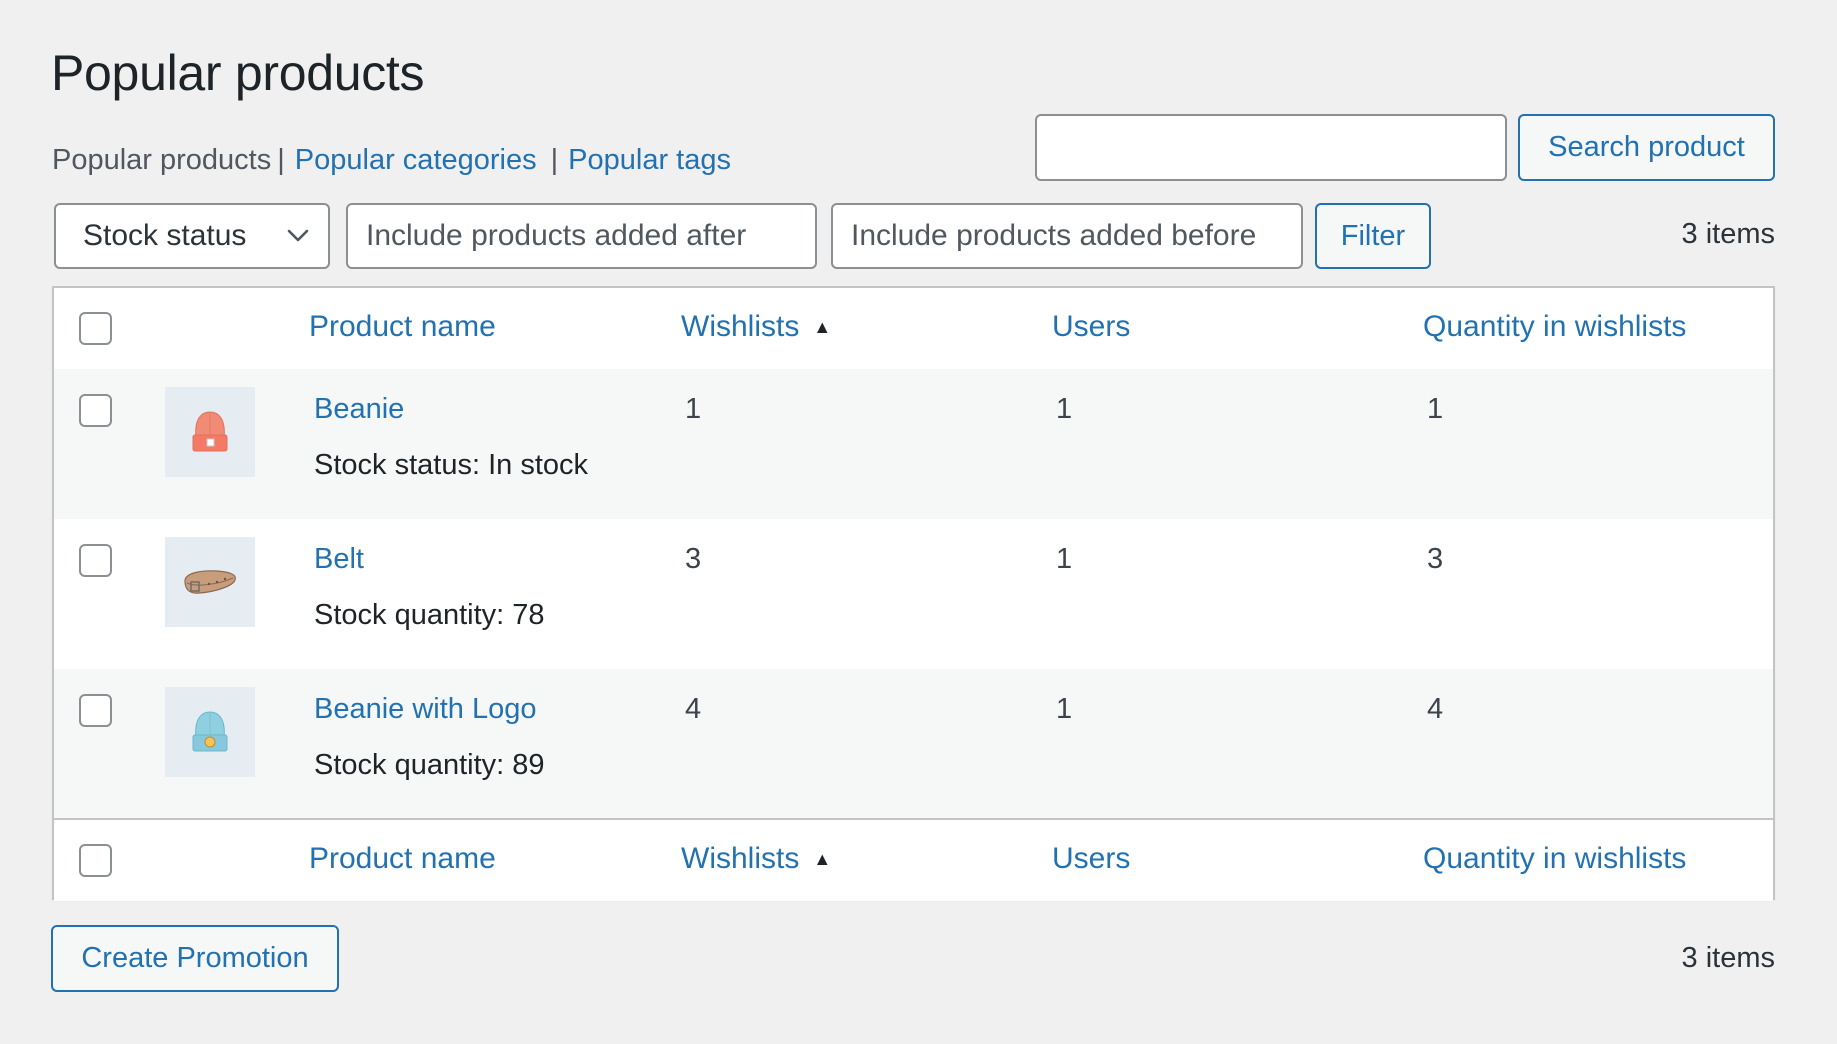  Describe the element at coordinates (649, 160) in the screenshot. I see `subnav-link-popular-tags: Popular tags` at that location.